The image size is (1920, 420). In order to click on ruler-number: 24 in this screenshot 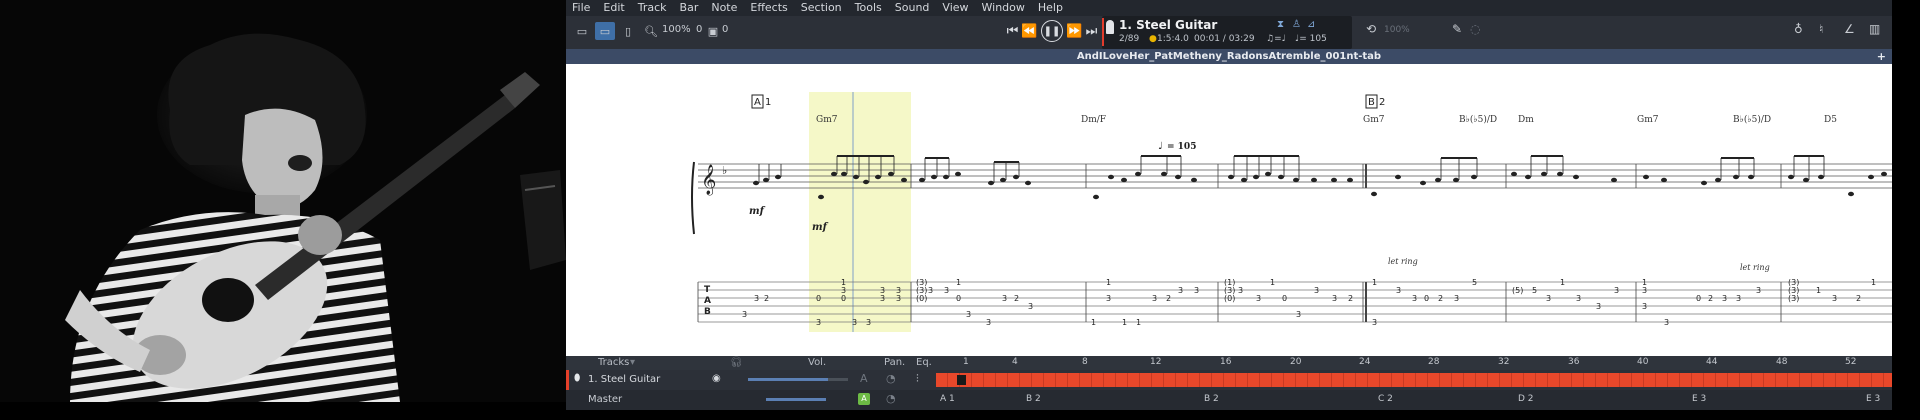, I will do `click(1365, 362)`.